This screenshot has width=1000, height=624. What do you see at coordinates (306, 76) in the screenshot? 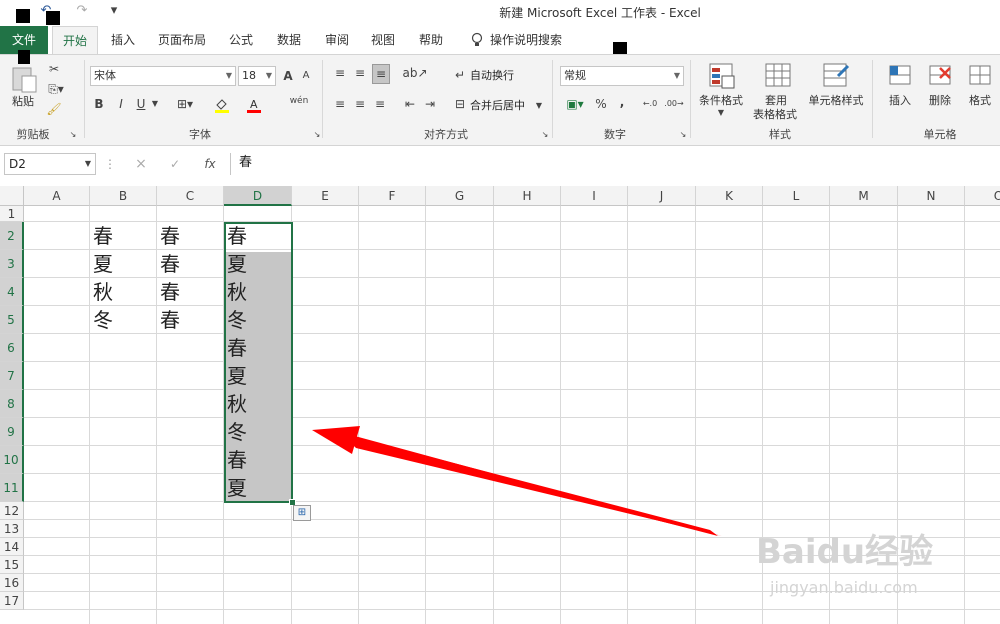
I see `decrease-font-button: A` at bounding box center [306, 76].